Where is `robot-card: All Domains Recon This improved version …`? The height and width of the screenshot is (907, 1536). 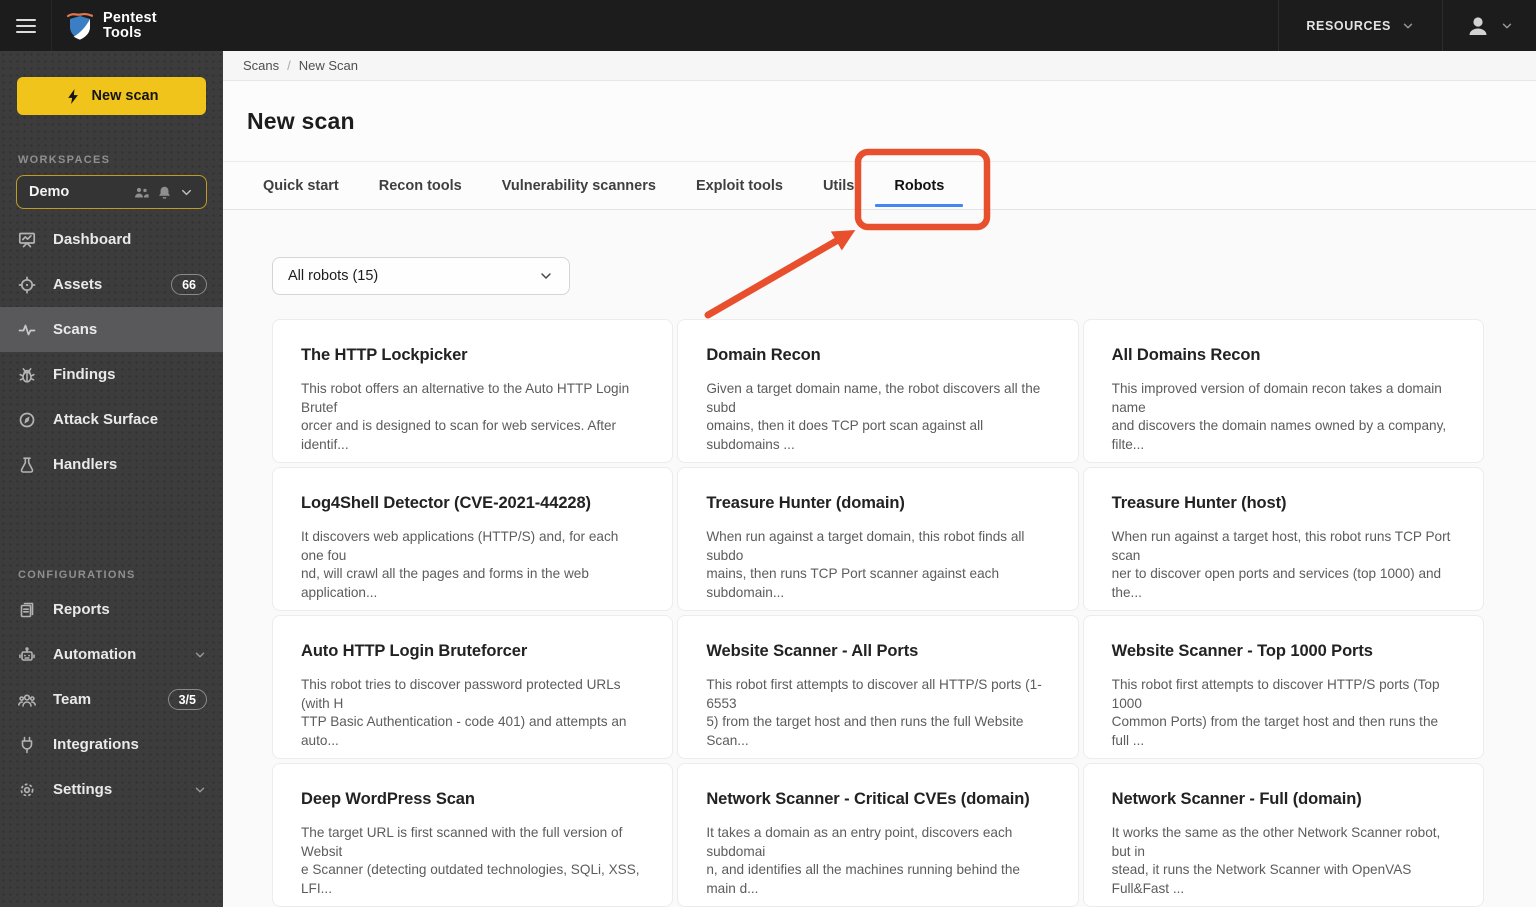
robot-card: All Domains Recon This improved version … is located at coordinates (1283, 391).